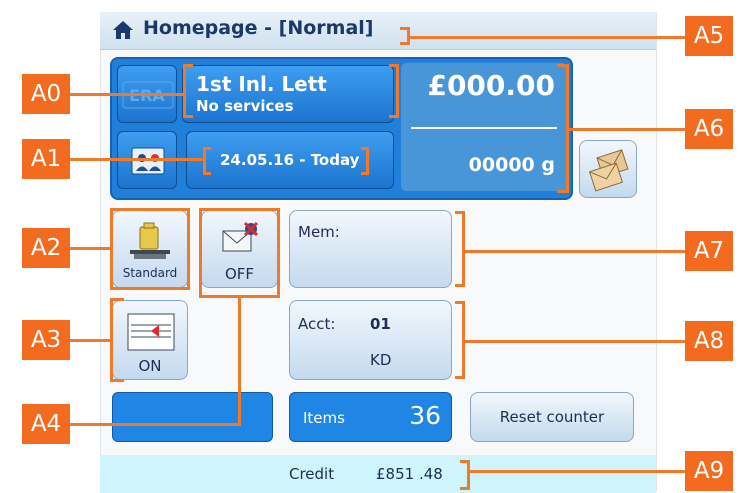 This screenshot has width=740, height=493. What do you see at coordinates (150, 366) in the screenshot?
I see `marker-toggle-state: ON` at bounding box center [150, 366].